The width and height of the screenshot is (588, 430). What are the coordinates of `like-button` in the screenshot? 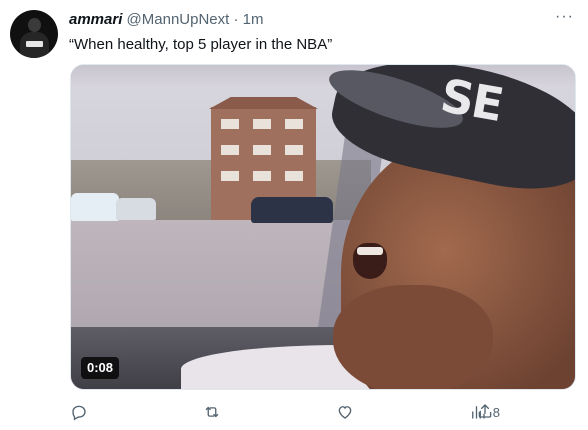 It's located at (348, 412).